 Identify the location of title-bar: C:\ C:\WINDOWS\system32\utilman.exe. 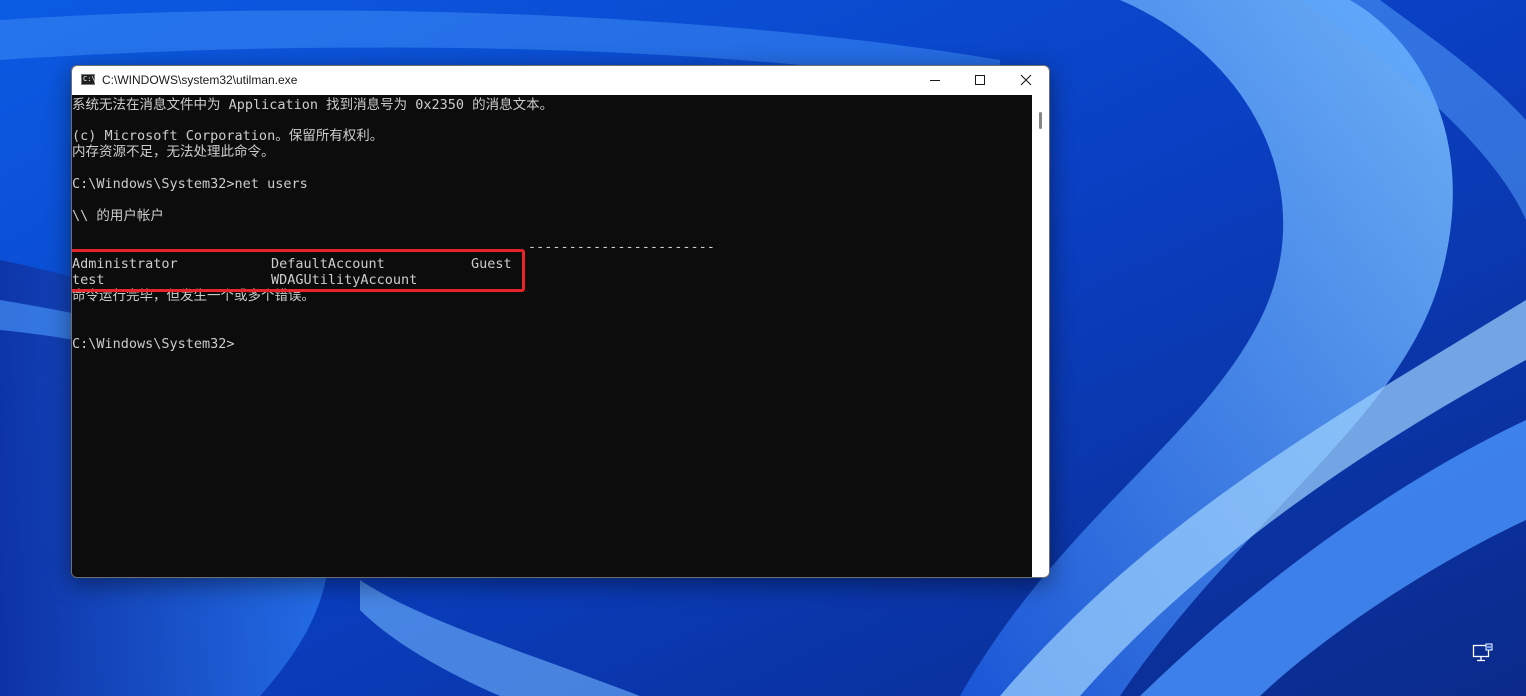
(560, 80).